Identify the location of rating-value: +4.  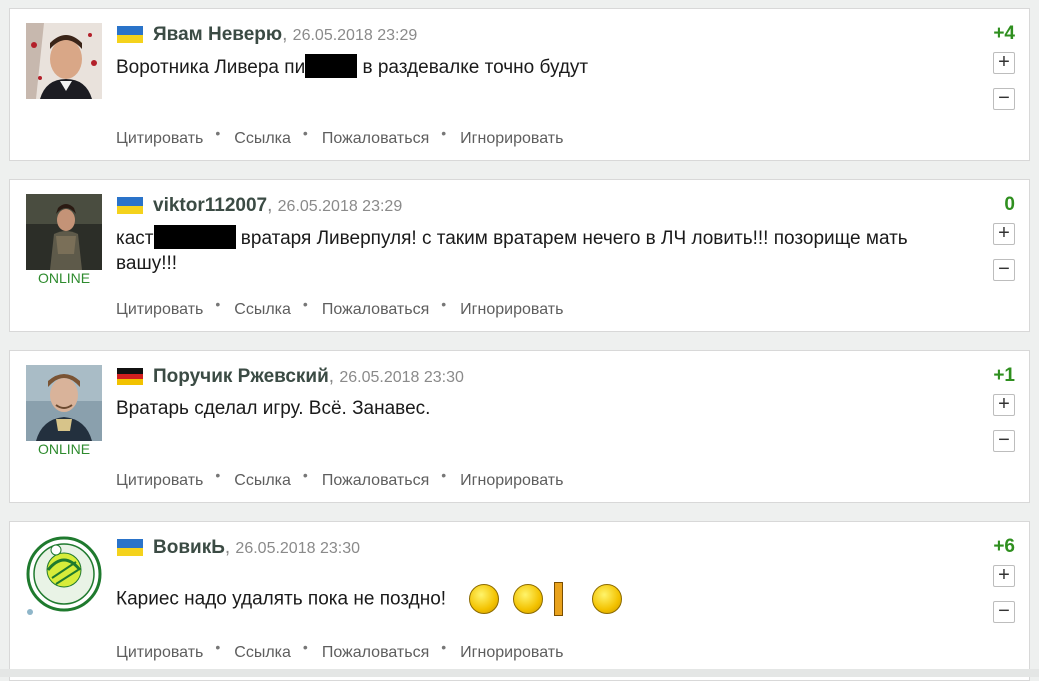
(1004, 33).